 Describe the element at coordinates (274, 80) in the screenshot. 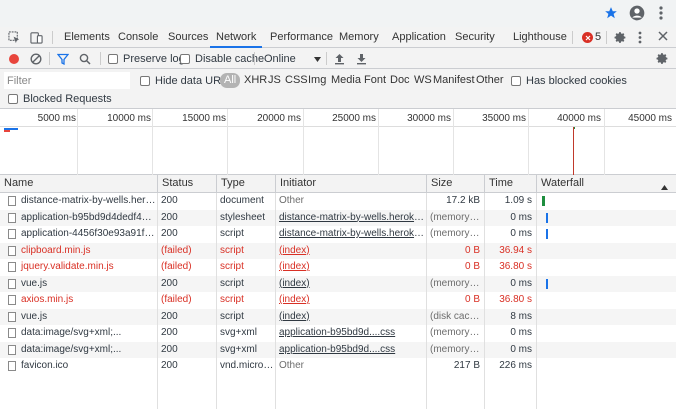

I see `filter-type-js: JS` at that location.